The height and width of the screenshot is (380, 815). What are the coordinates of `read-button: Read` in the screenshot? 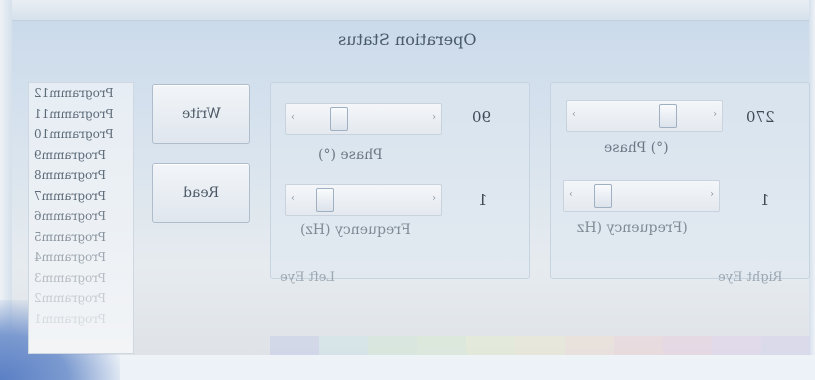 It's located at (201, 193).